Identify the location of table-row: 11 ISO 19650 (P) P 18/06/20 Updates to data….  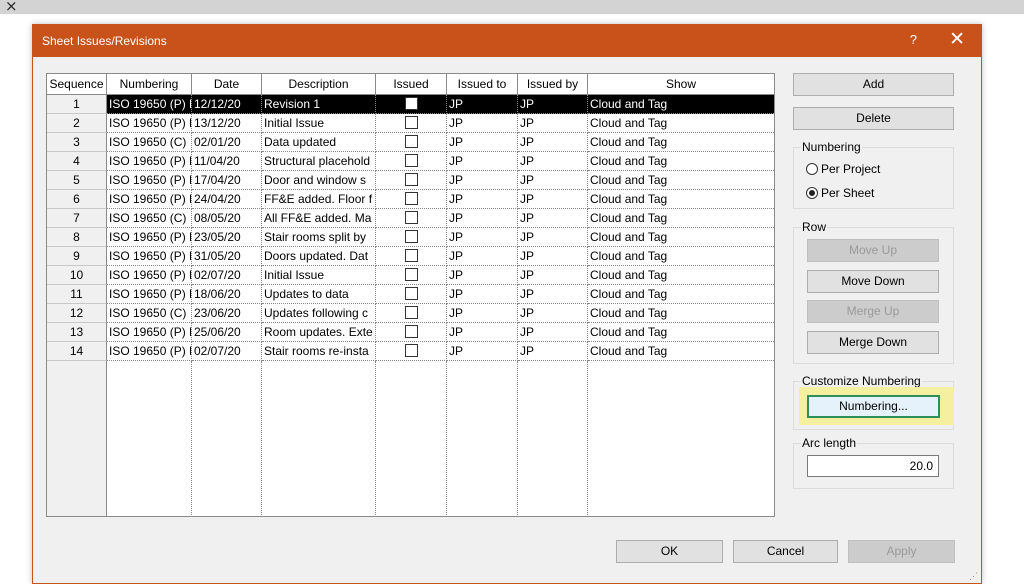
(410, 294).